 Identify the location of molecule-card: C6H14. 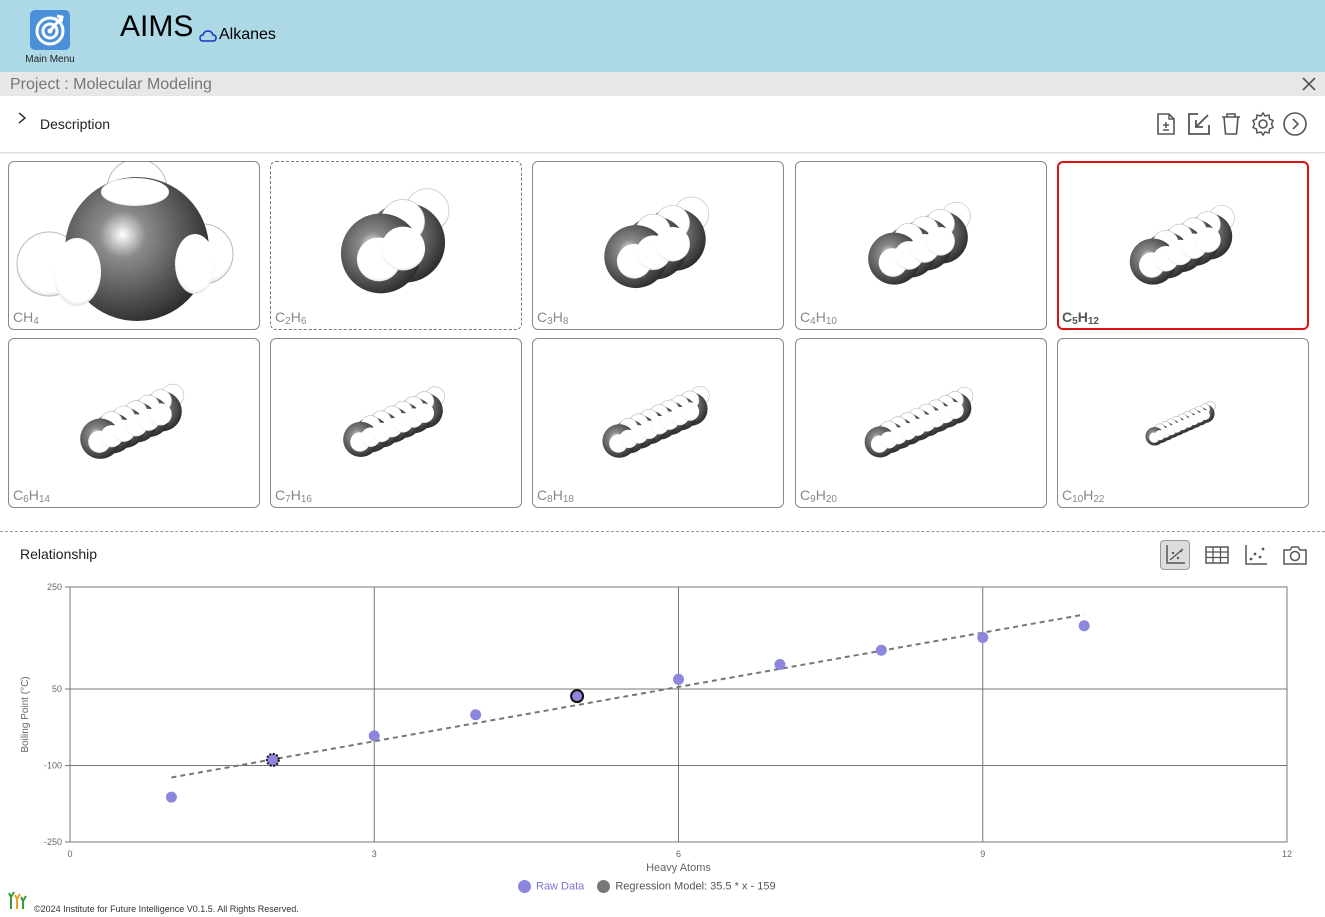
(134, 423).